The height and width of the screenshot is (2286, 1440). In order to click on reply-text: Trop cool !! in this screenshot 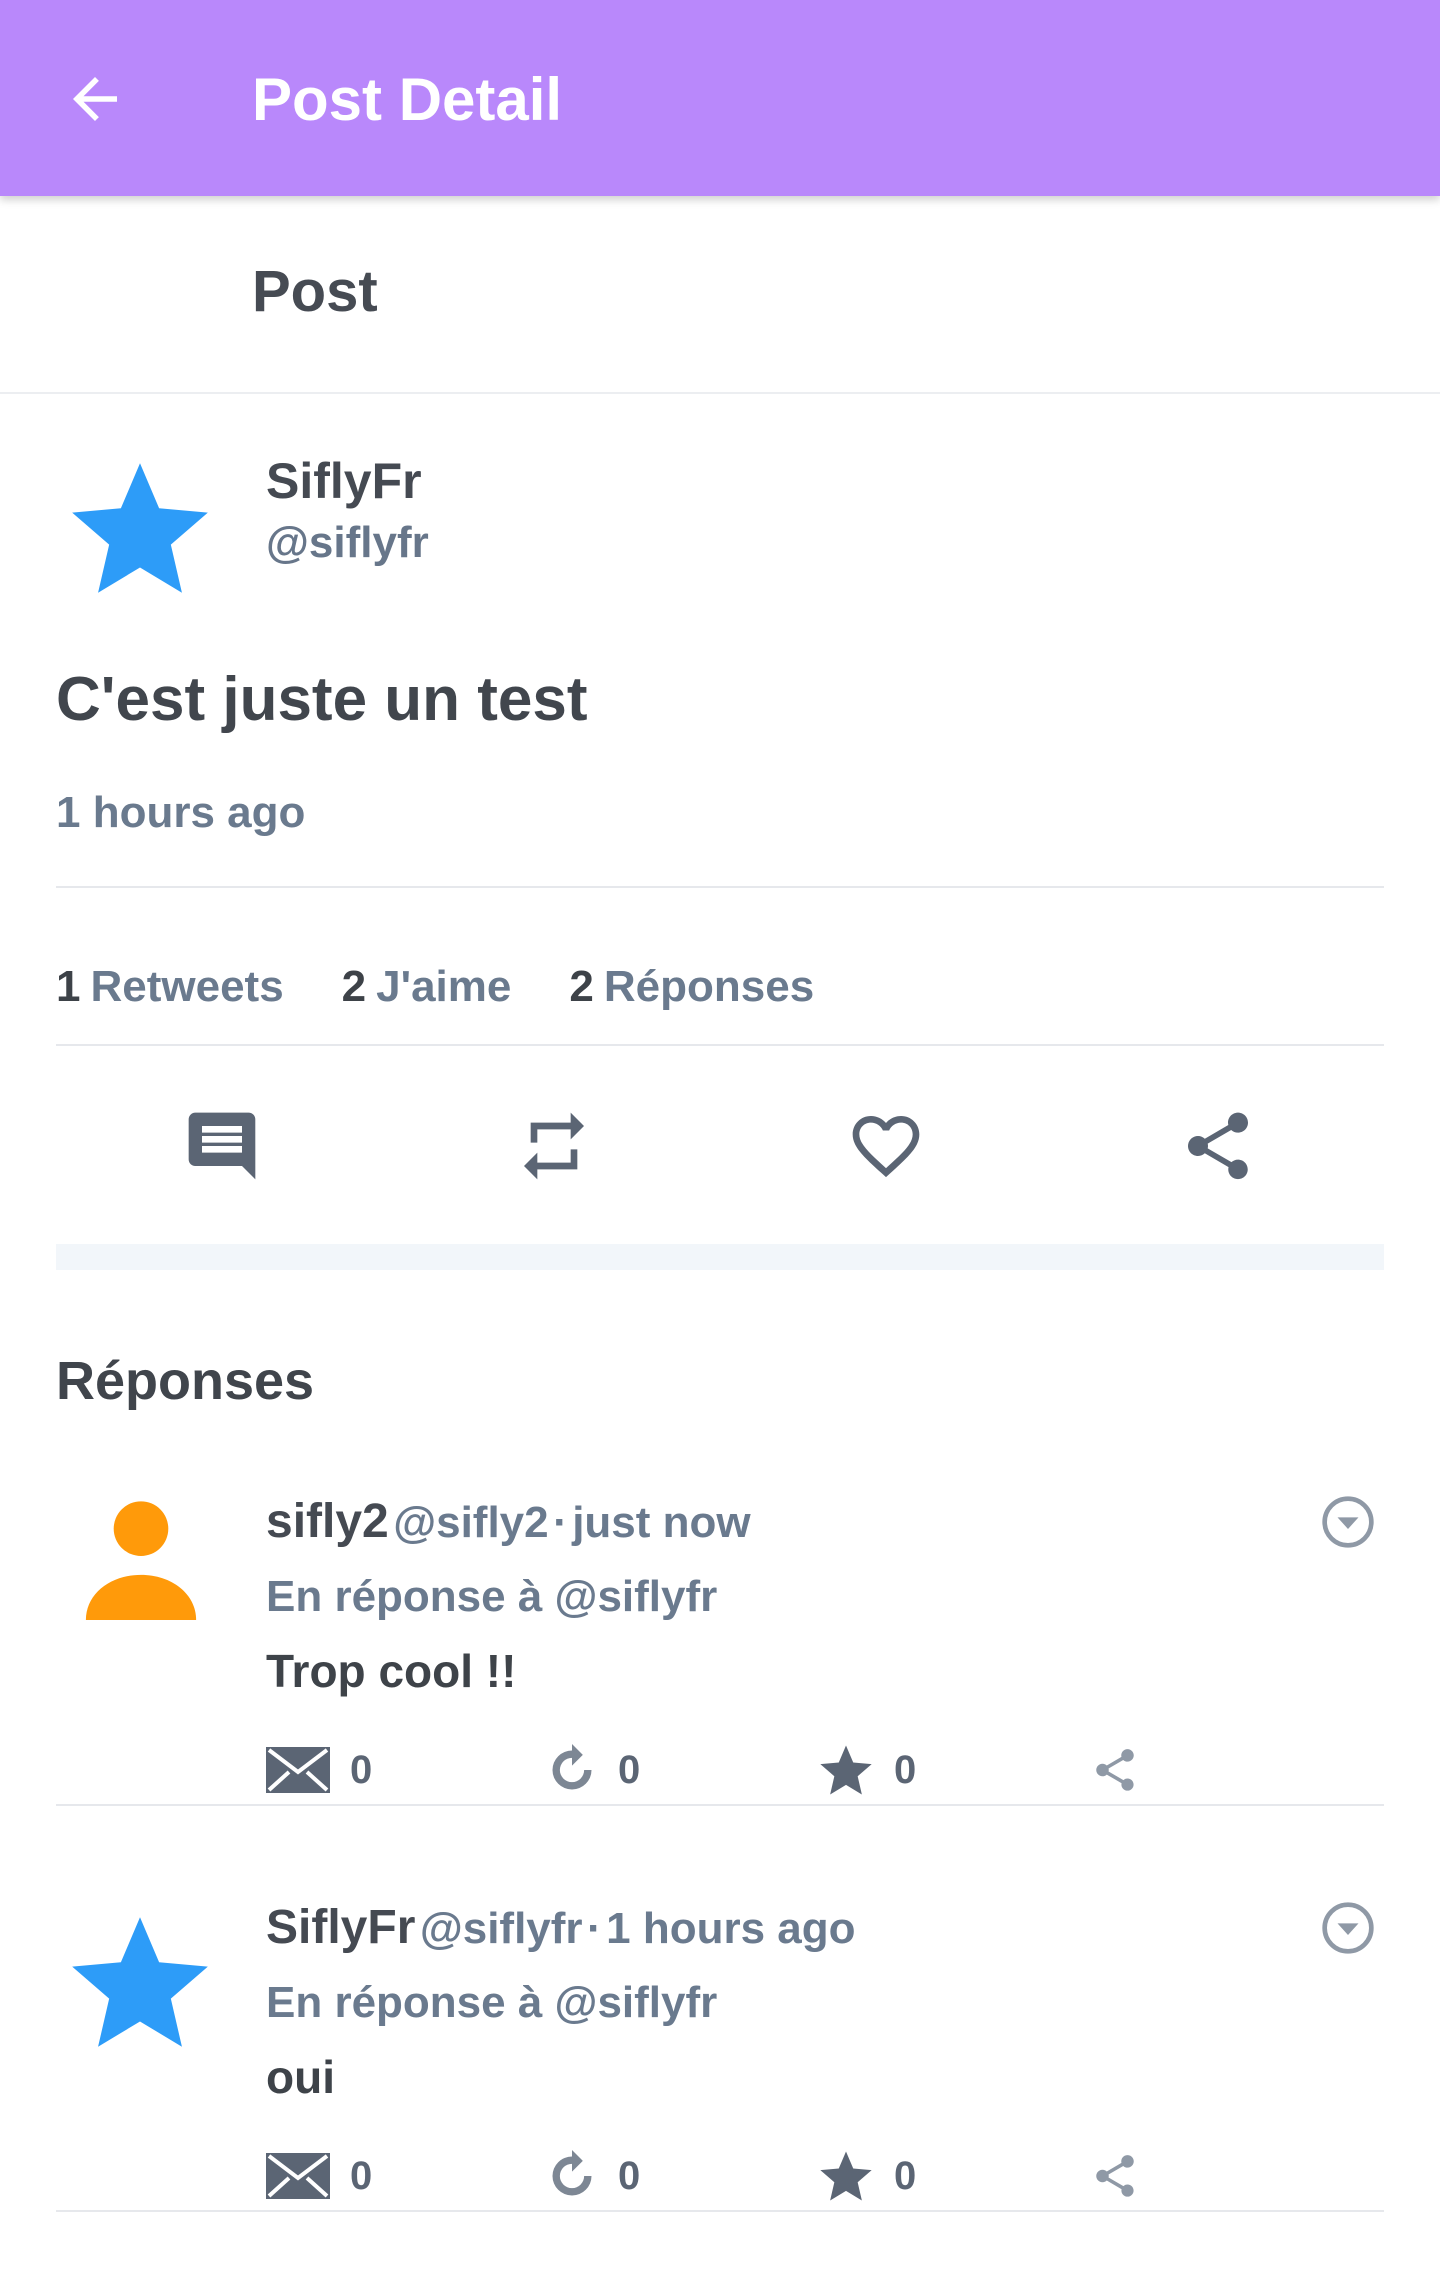, I will do `click(391, 1671)`.